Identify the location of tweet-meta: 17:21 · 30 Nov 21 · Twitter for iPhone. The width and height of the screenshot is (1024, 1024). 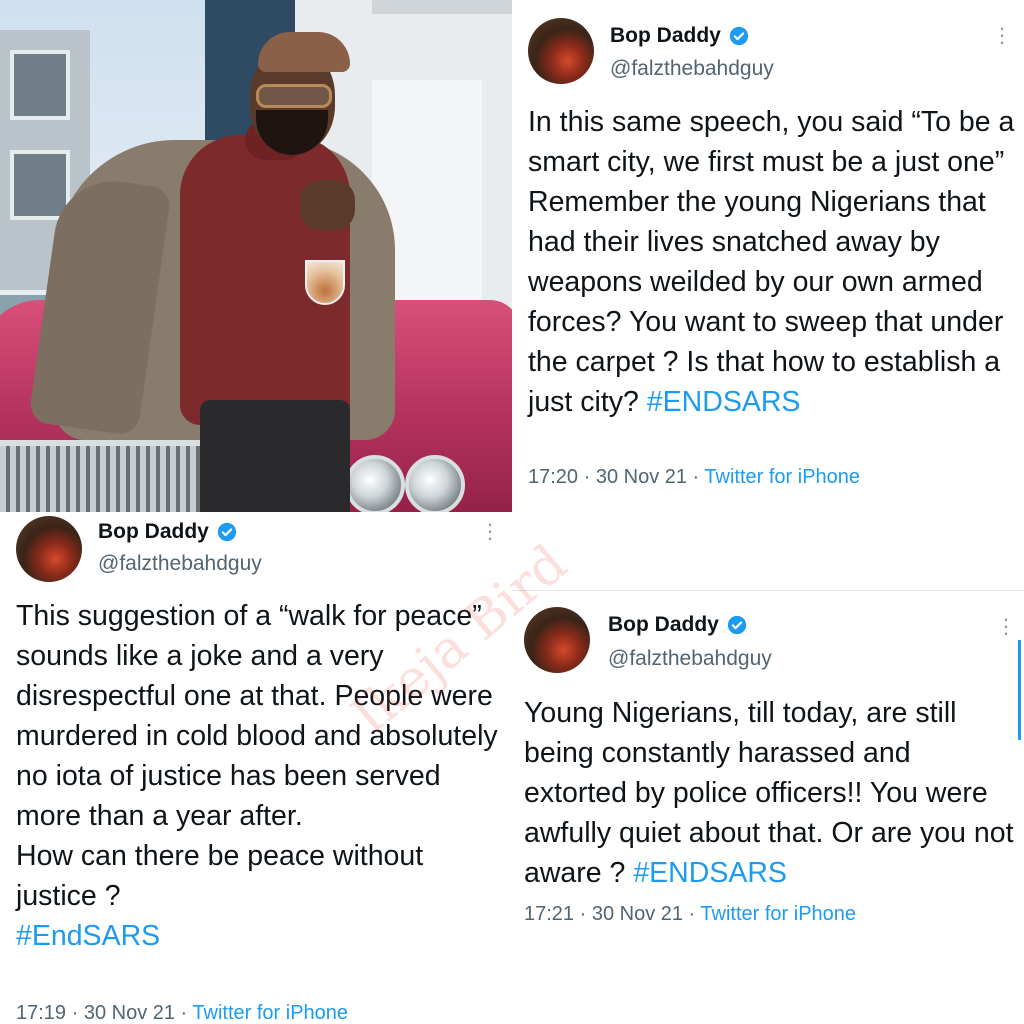
(690, 914).